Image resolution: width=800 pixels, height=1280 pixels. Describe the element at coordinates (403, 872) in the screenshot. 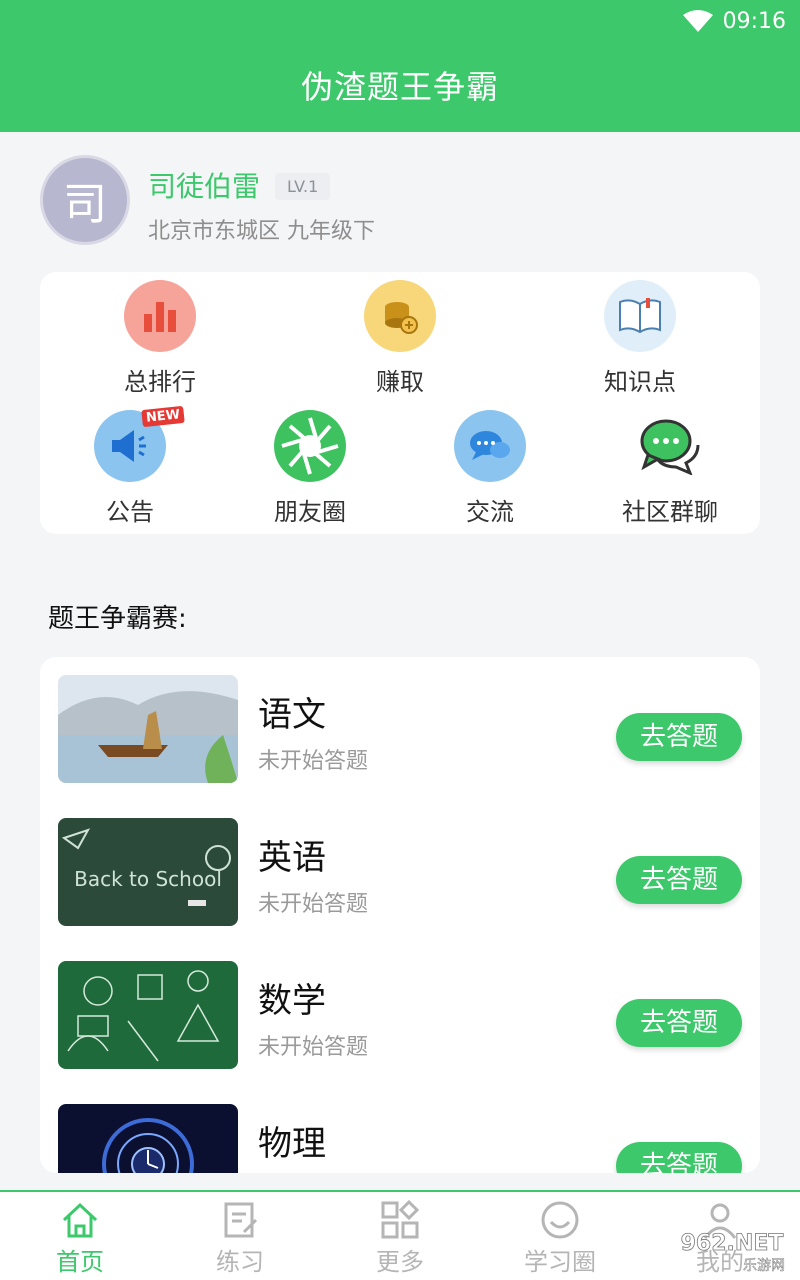

I see `subject-row-english: Back to School 英语 未开始答题 去答题` at that location.